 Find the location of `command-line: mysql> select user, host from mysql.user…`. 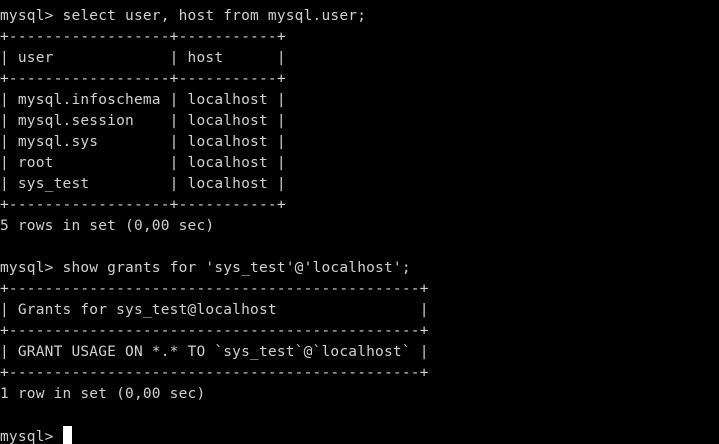

command-line: mysql> select user, host from mysql.user… is located at coordinates (183, 16).